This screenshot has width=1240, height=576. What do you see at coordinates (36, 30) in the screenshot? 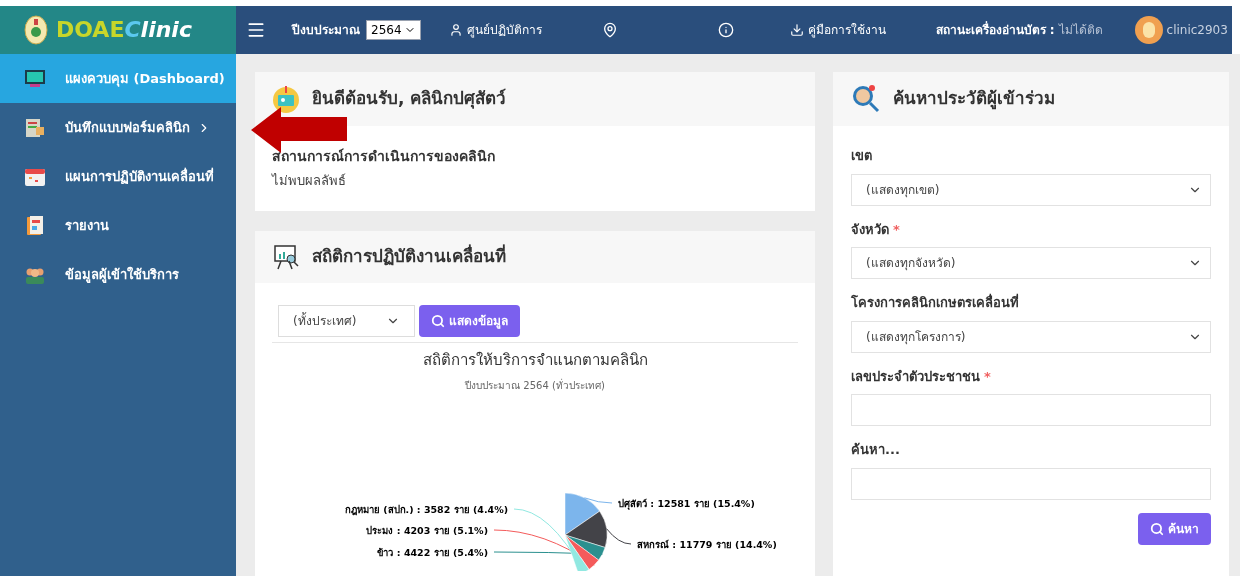
I see `emblem-icon` at bounding box center [36, 30].